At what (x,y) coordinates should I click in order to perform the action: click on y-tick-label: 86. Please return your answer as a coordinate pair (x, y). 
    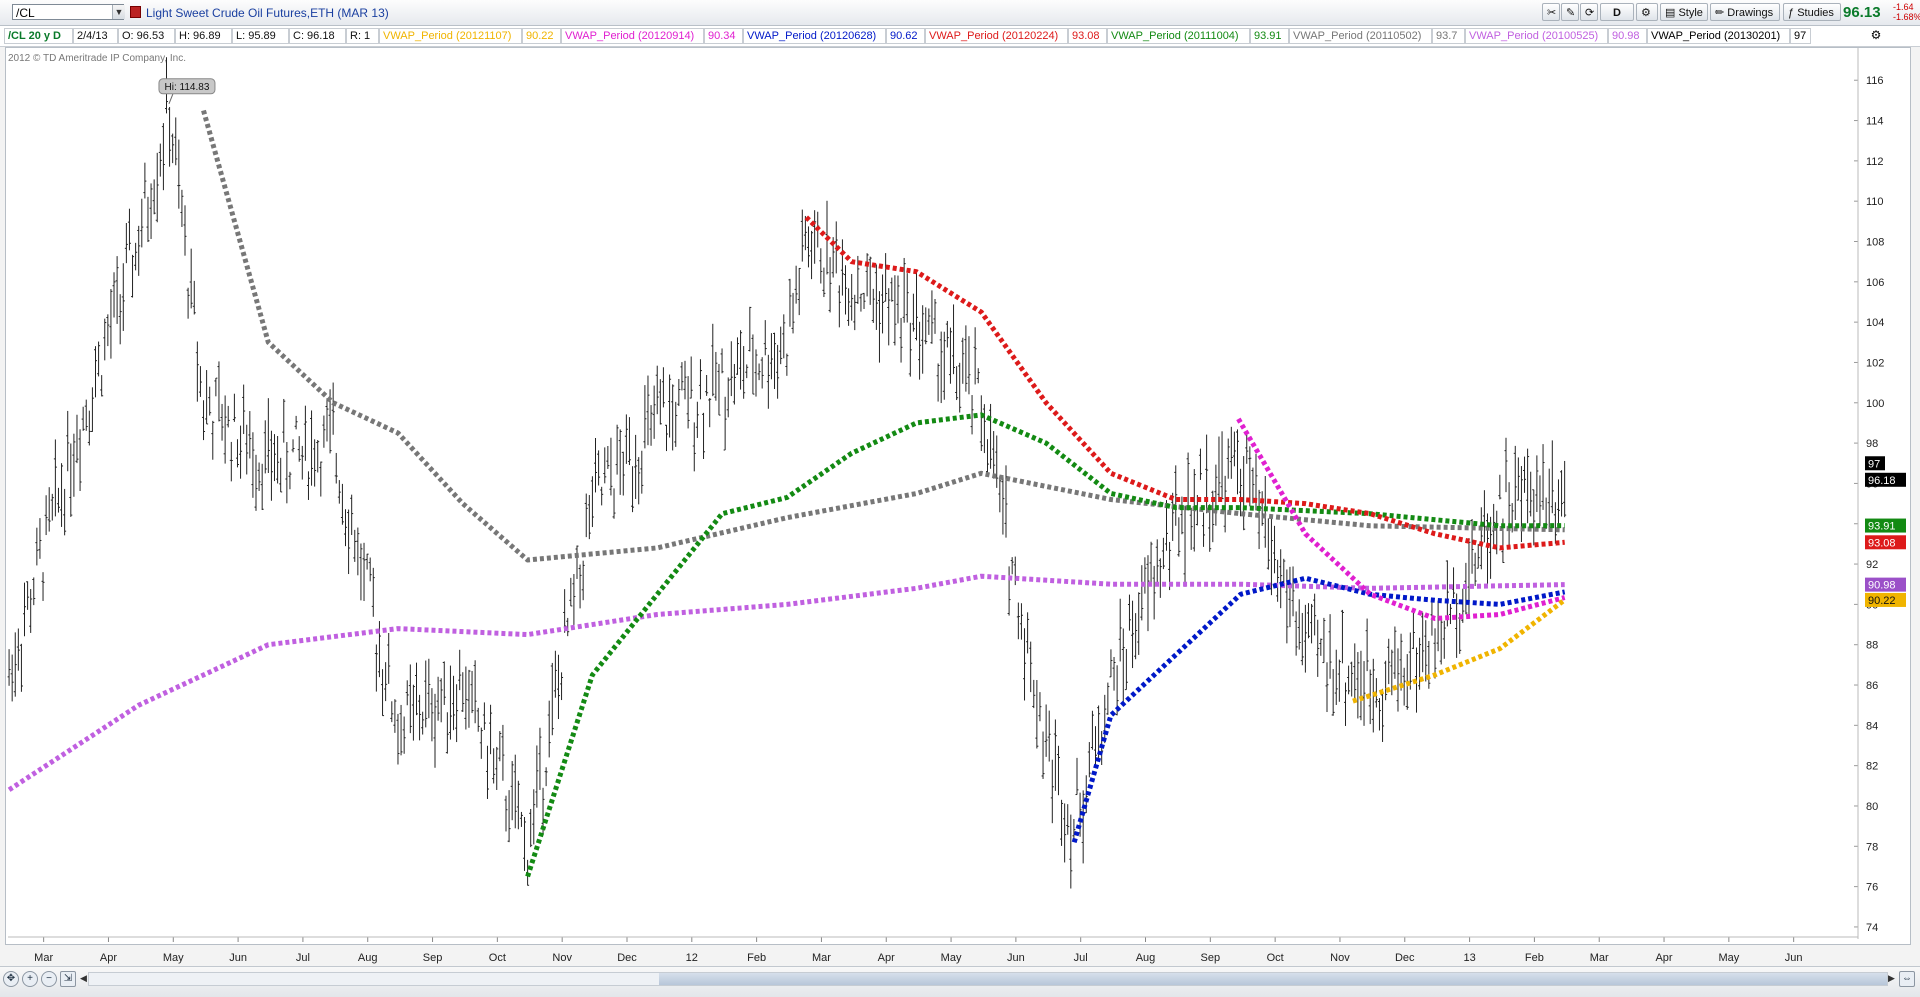
    Looking at the image, I should click on (1872, 686).